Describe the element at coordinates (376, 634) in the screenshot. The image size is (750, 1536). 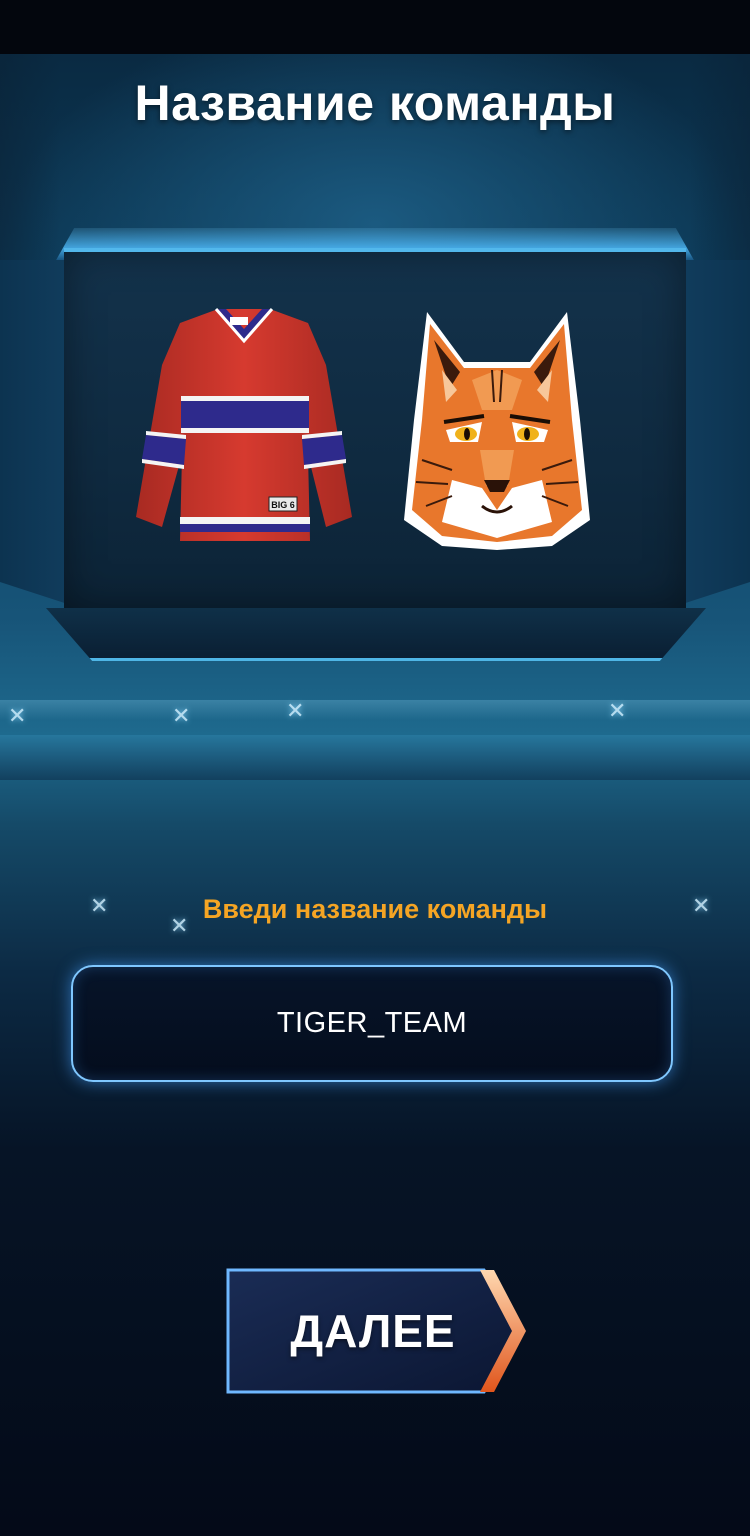
I see `scoreboard-bottom` at that location.